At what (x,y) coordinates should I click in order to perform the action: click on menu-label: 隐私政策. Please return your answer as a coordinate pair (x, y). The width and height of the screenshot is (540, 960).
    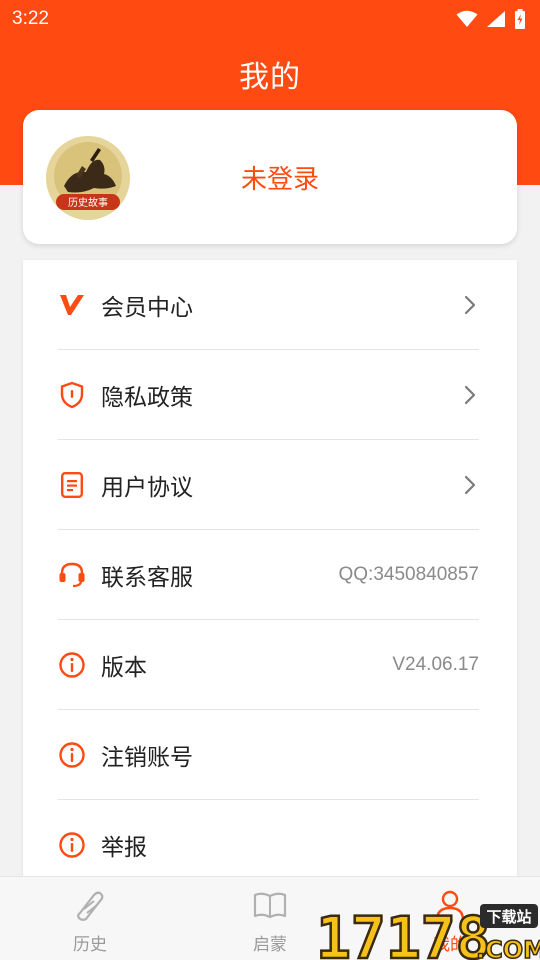
    Looking at the image, I should click on (147, 397).